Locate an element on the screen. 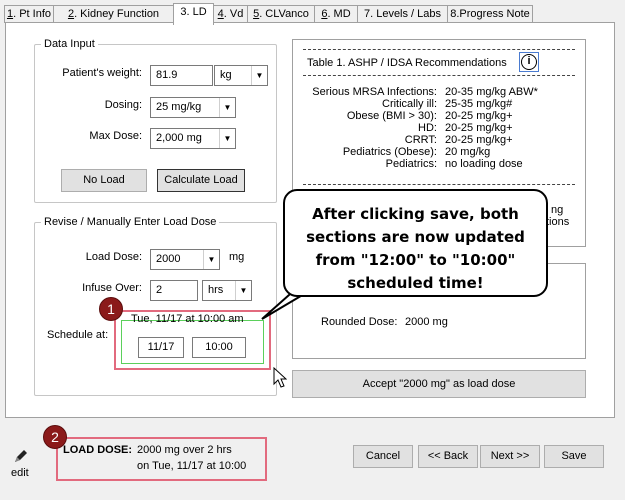  table-row: CRRT: 20-25 mg/kg+ is located at coordinates (458, 140).